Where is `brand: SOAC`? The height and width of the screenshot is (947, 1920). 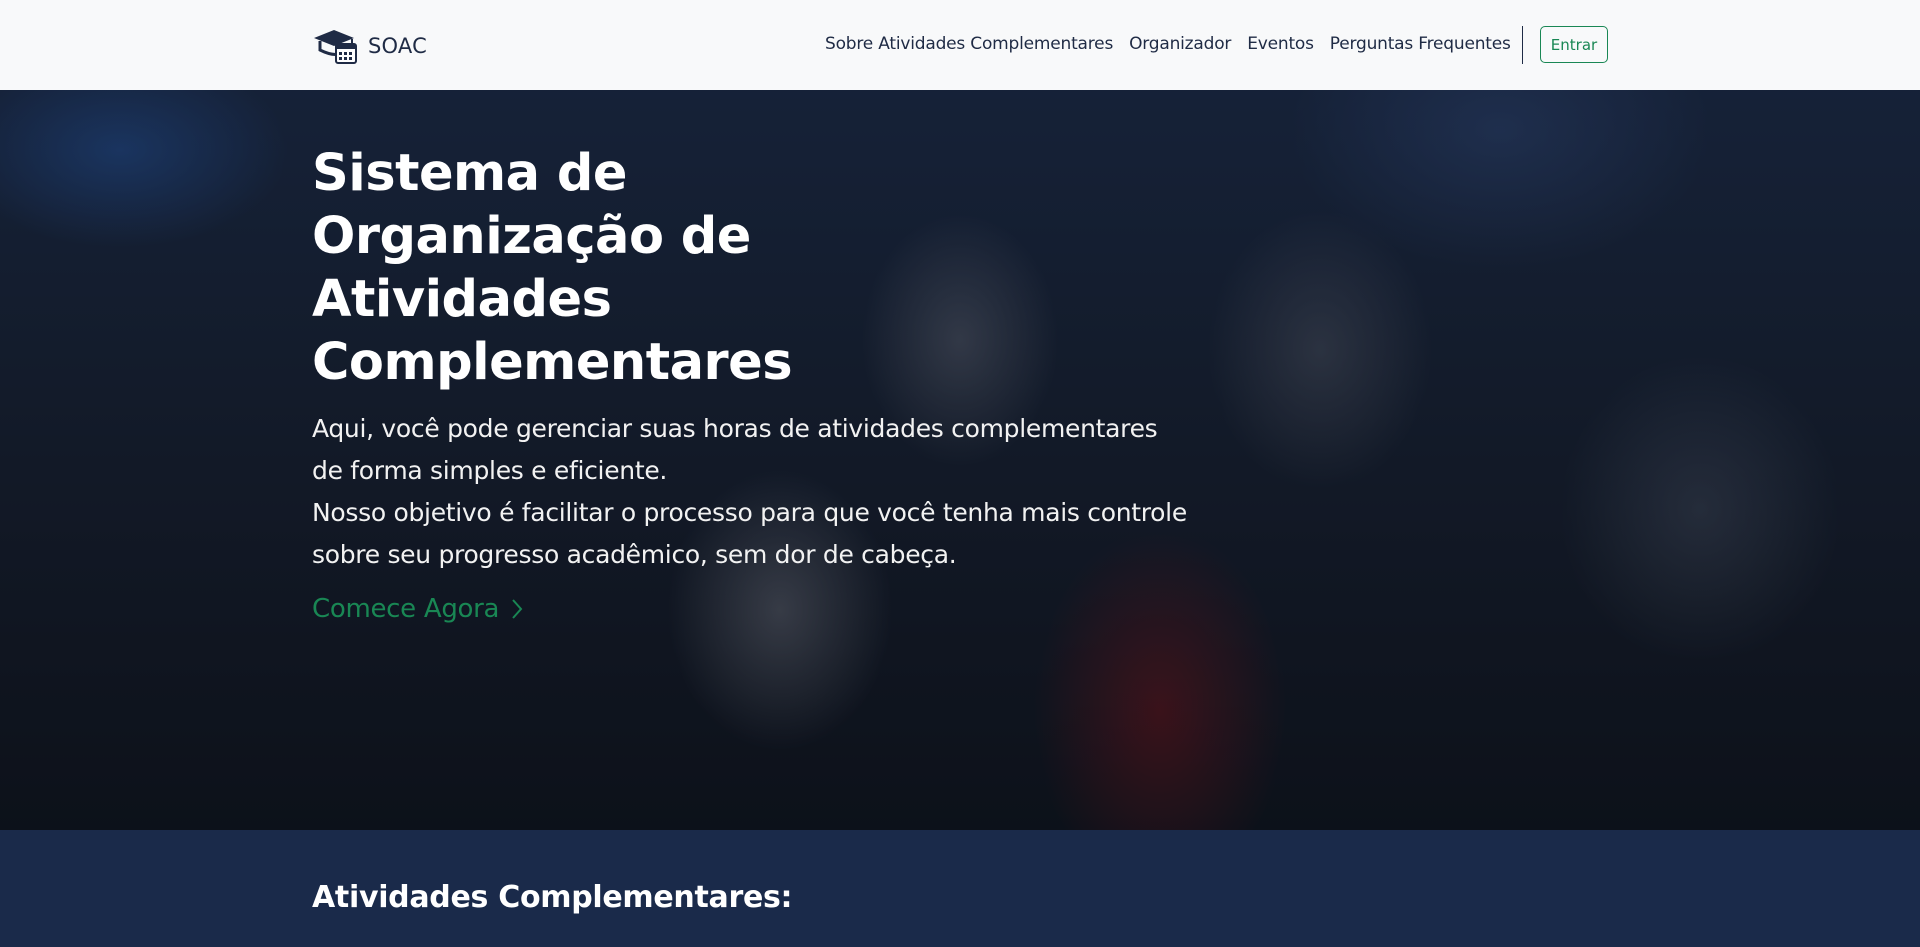 brand: SOAC is located at coordinates (369, 46).